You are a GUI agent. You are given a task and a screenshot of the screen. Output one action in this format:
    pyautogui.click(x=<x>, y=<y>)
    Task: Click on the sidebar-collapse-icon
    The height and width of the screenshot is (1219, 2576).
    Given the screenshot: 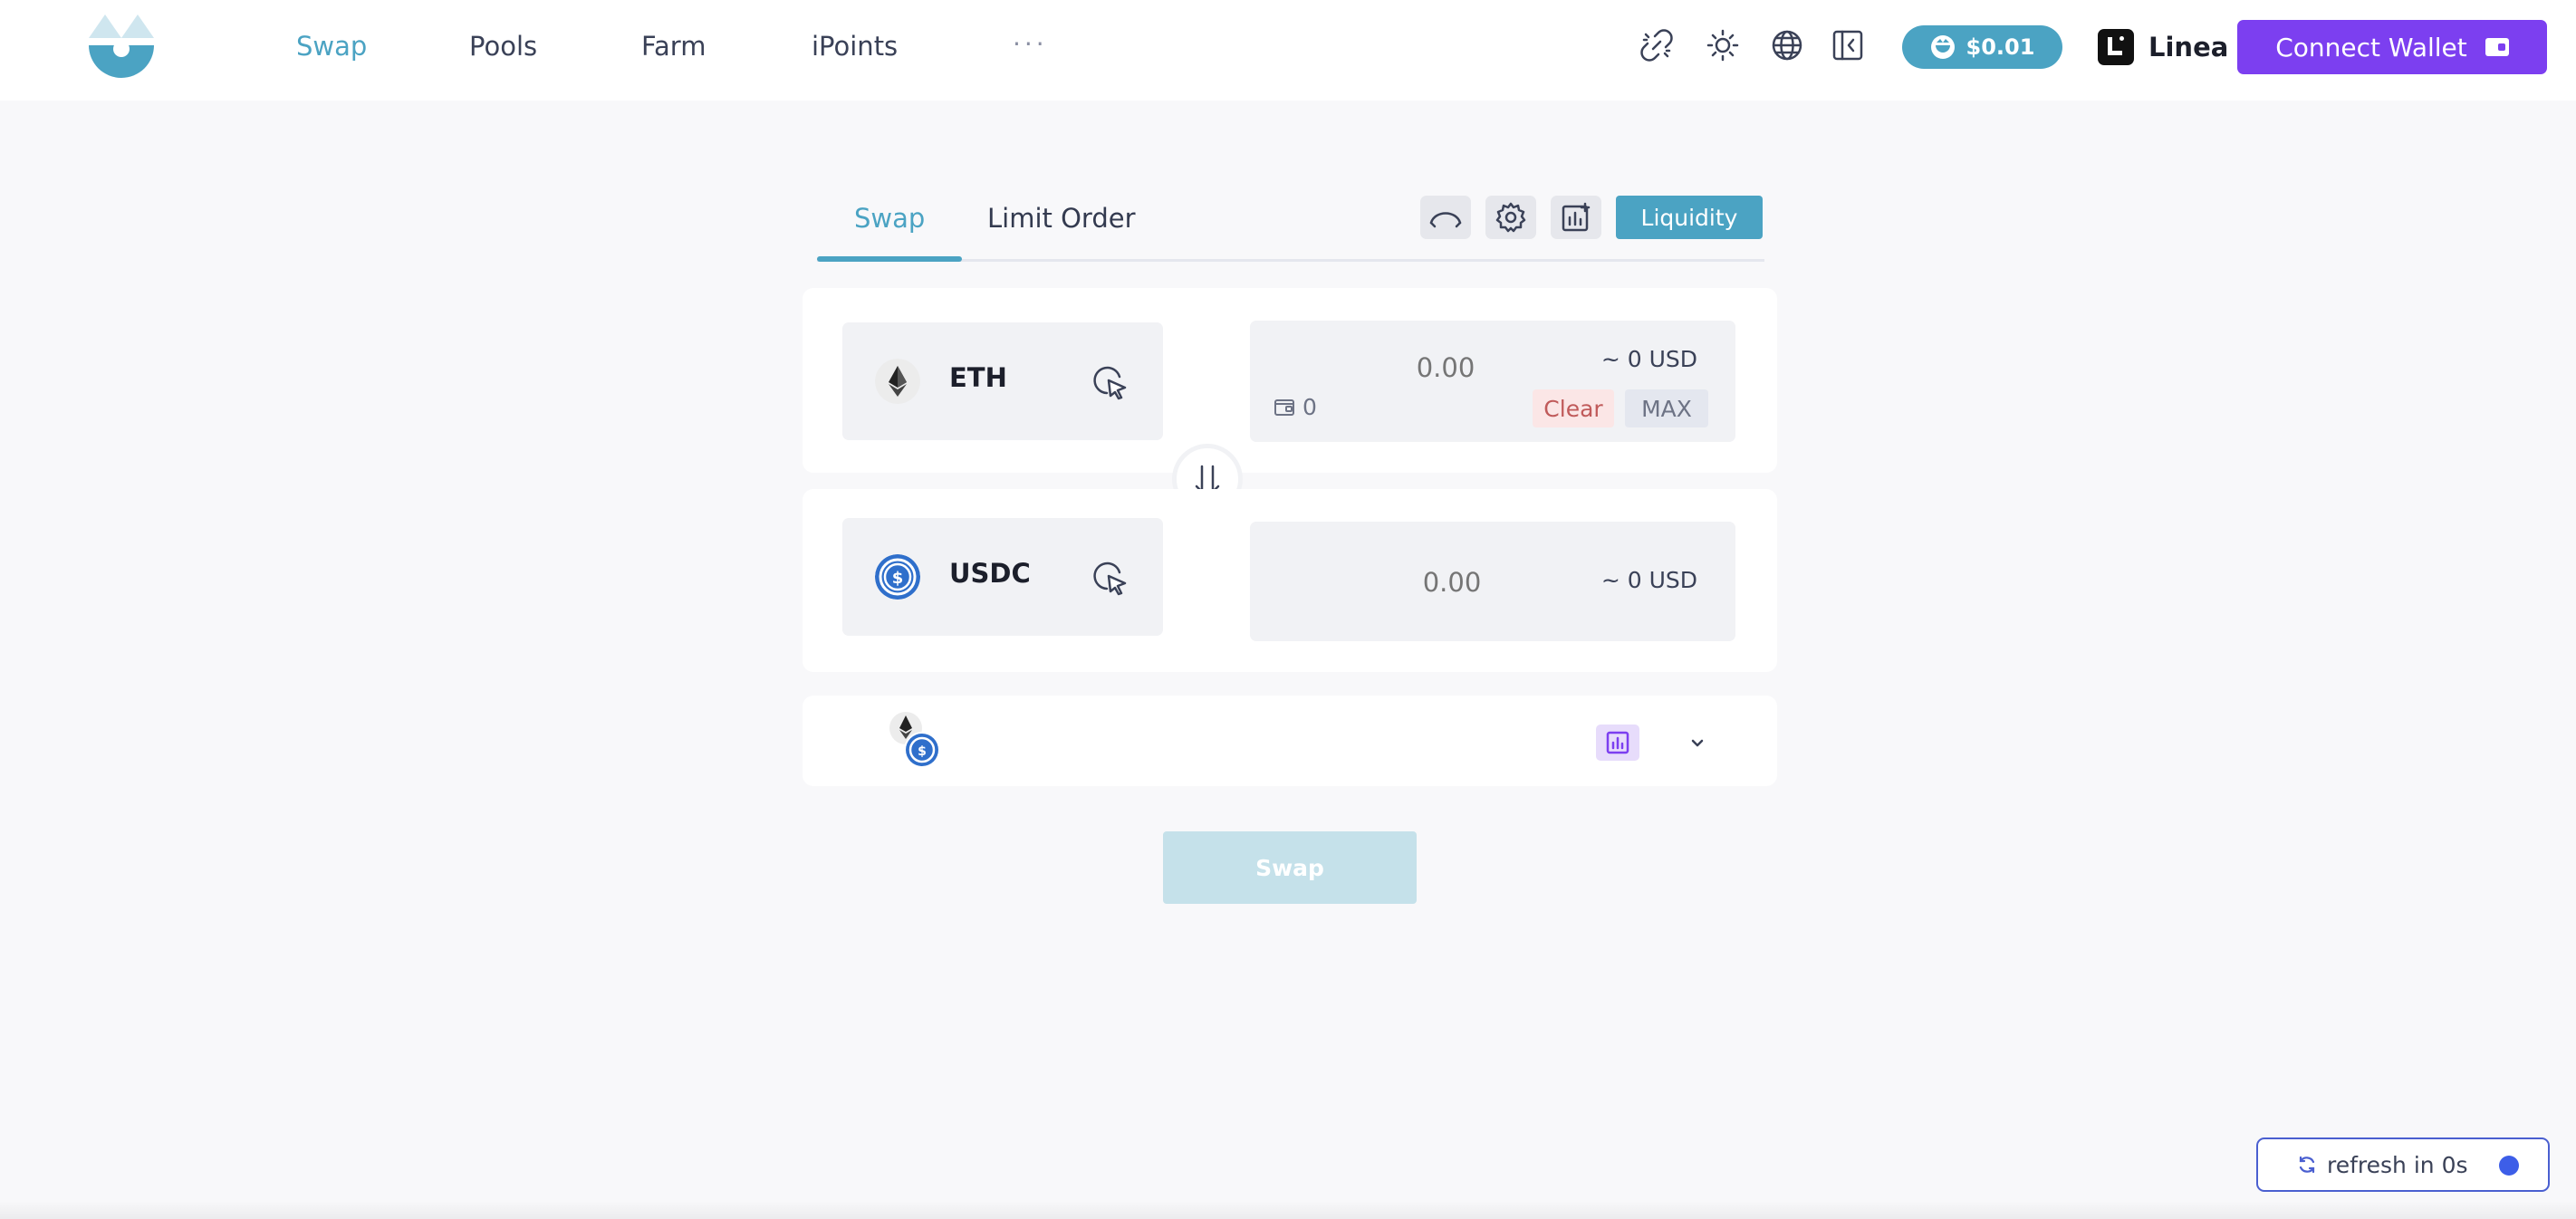 What is the action you would take?
    pyautogui.click(x=1848, y=45)
    